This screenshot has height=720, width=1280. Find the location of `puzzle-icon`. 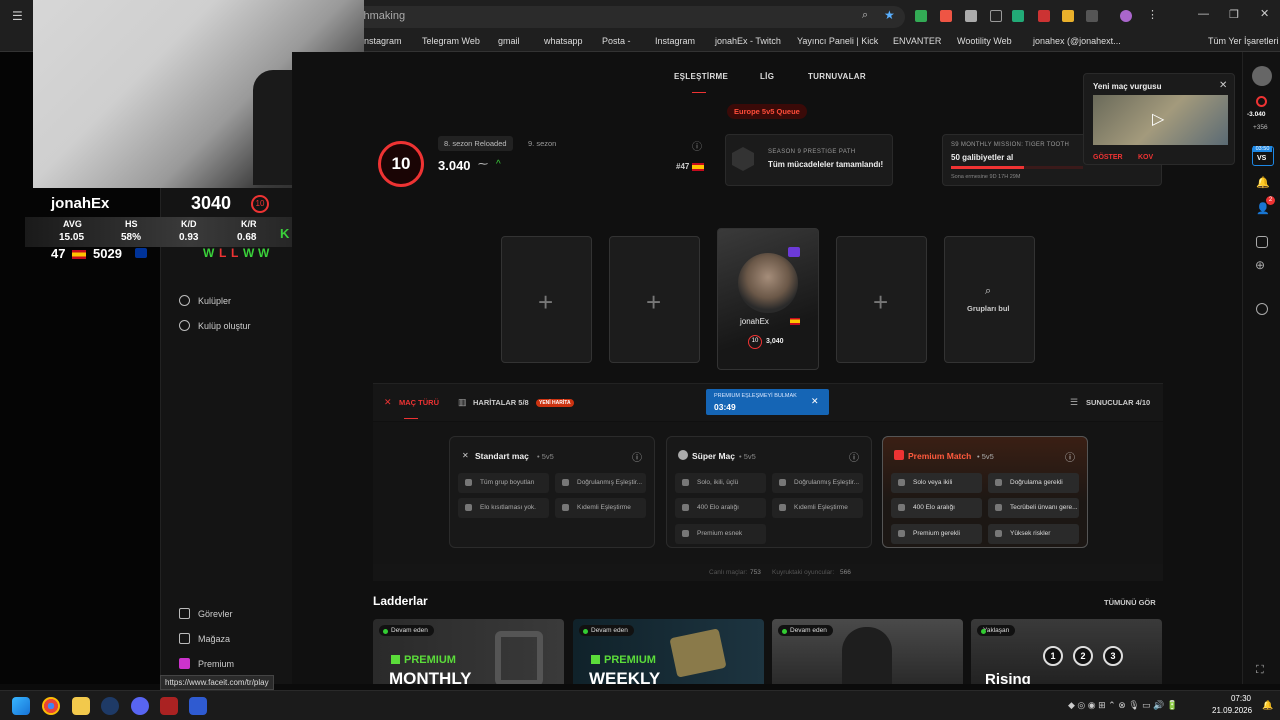

puzzle-icon is located at coordinates (1092, 16).